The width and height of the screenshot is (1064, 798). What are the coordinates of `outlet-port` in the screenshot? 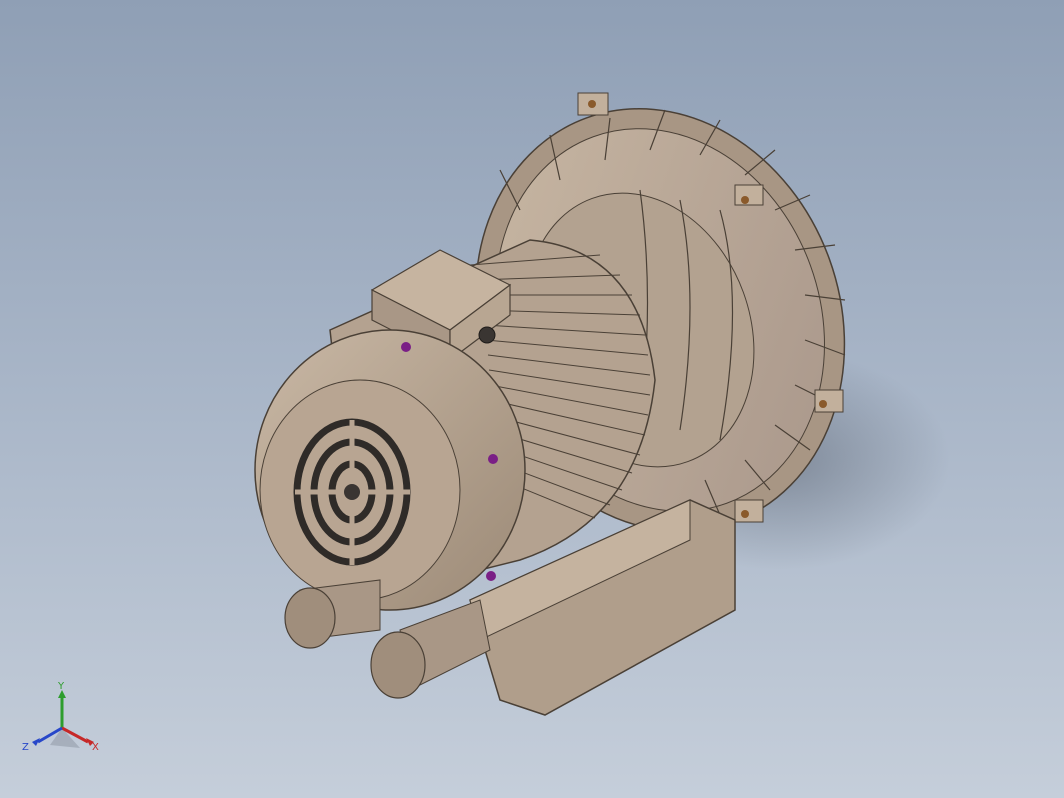 It's located at (430, 649).